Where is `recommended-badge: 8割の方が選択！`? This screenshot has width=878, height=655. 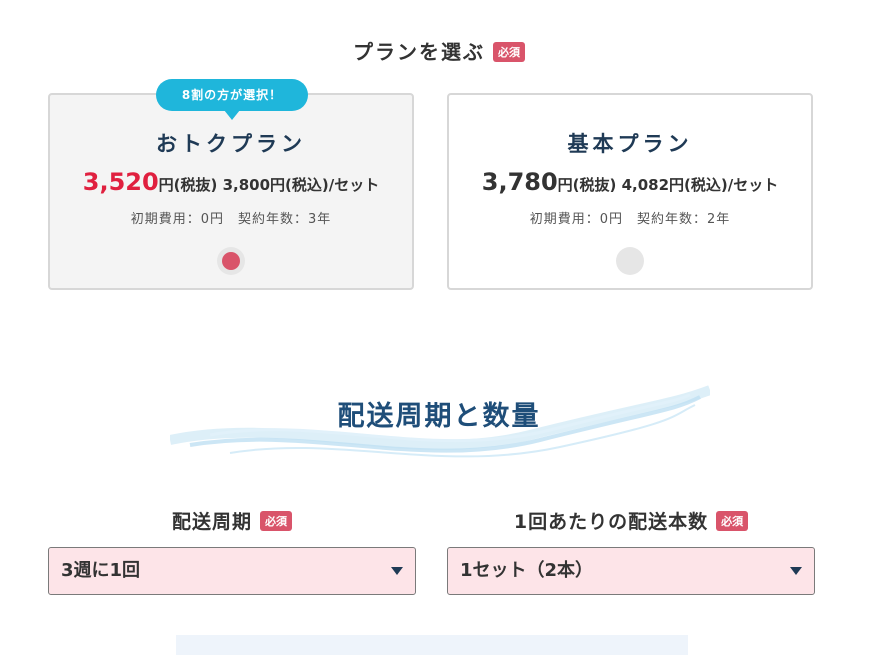
recommended-badge: 8割の方が選択！ is located at coordinates (232, 99).